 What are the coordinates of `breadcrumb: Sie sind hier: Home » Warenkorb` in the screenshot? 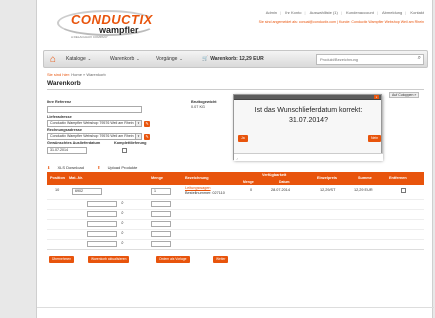 It's located at (76, 74).